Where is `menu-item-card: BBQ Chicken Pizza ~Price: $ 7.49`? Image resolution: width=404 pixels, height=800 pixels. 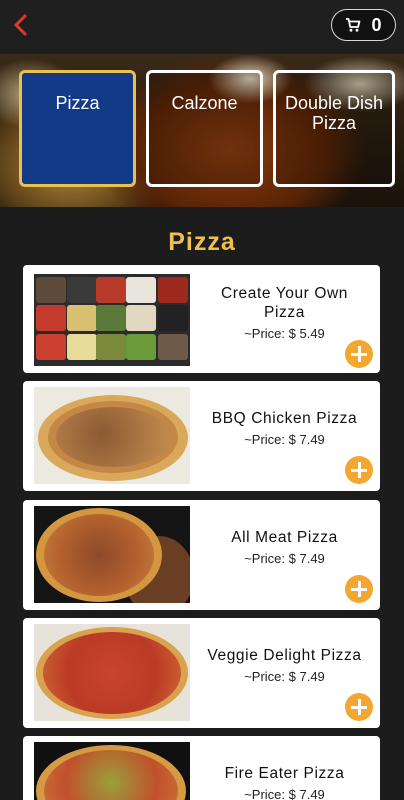
menu-item-card: BBQ Chicken Pizza ~Price: $ 7.49 is located at coordinates (201, 436).